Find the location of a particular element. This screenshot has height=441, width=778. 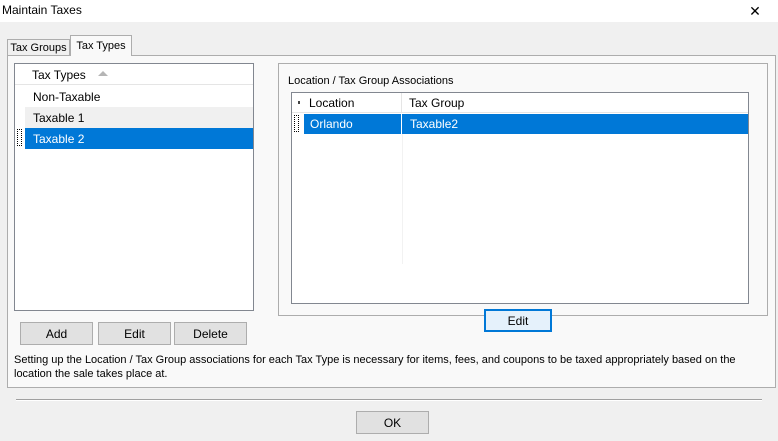

column-header-tax-group: Tax Group is located at coordinates (523, 103).